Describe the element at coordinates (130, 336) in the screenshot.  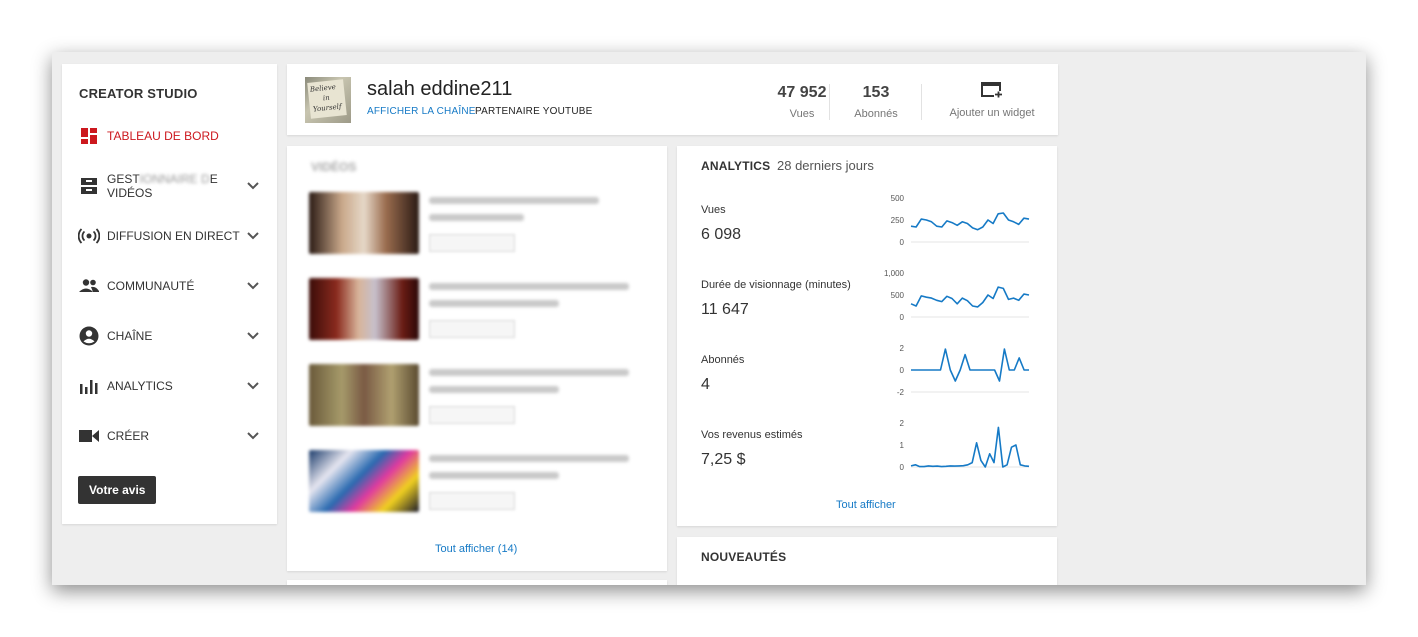
I see `sidebar-item-label: CHAÎNE` at that location.